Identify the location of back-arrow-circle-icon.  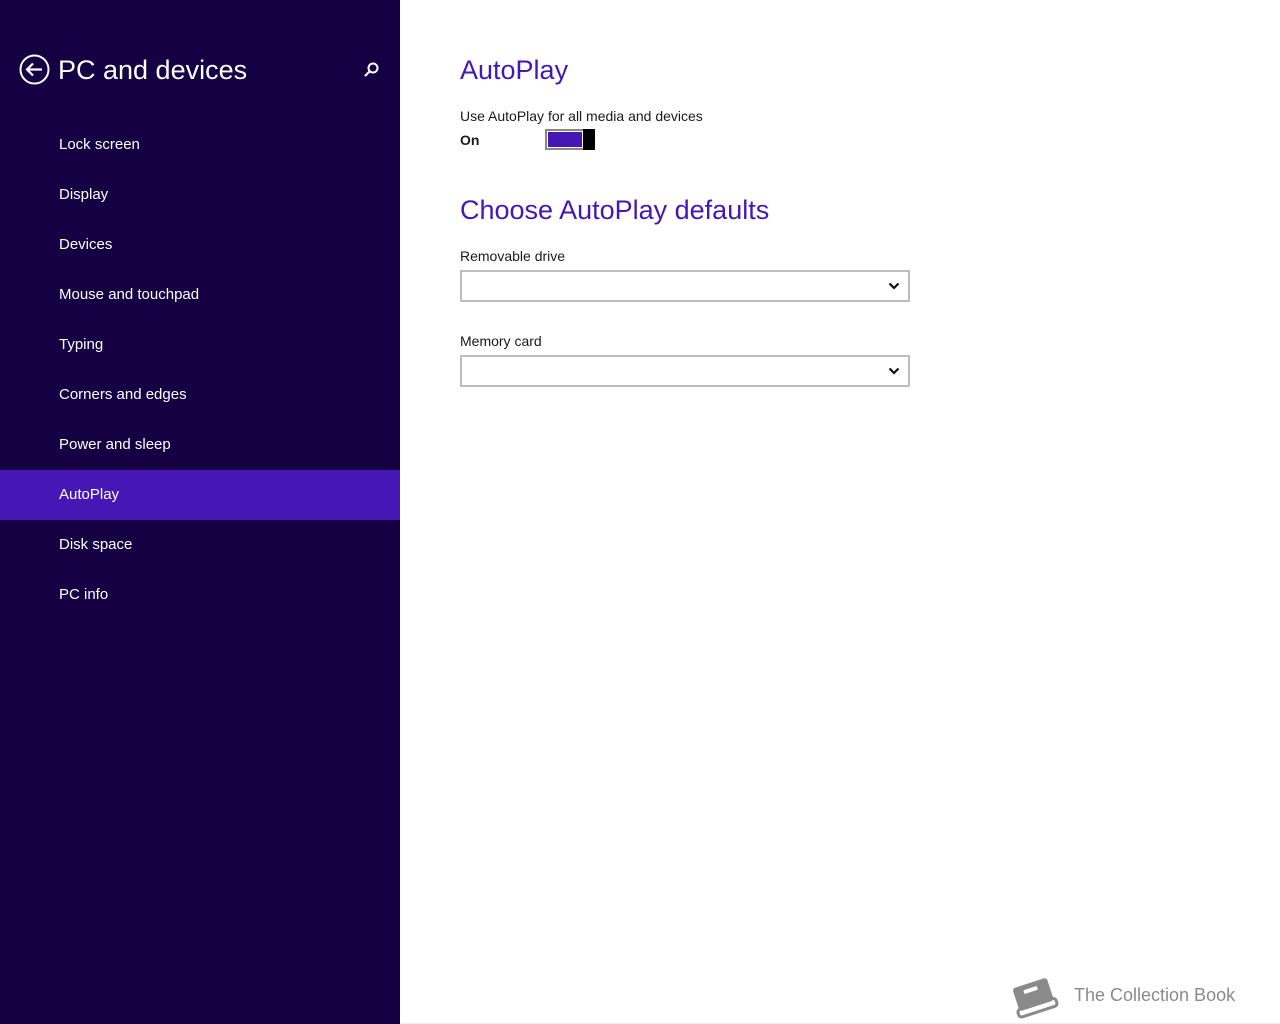
(34, 69).